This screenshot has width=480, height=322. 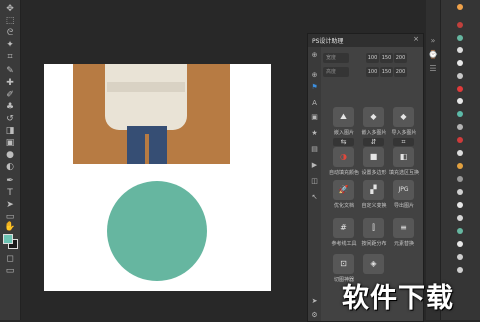 I want to click on tools-icon, so click(x=460, y=25).